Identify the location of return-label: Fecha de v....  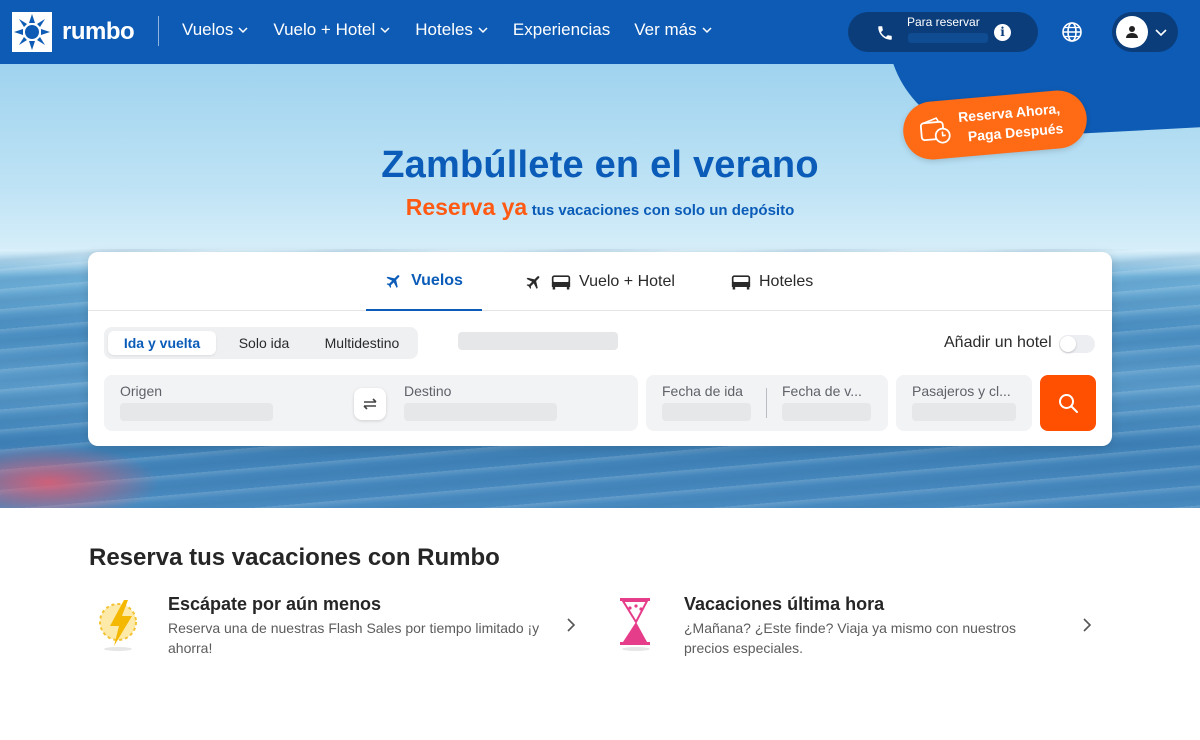
(822, 391).